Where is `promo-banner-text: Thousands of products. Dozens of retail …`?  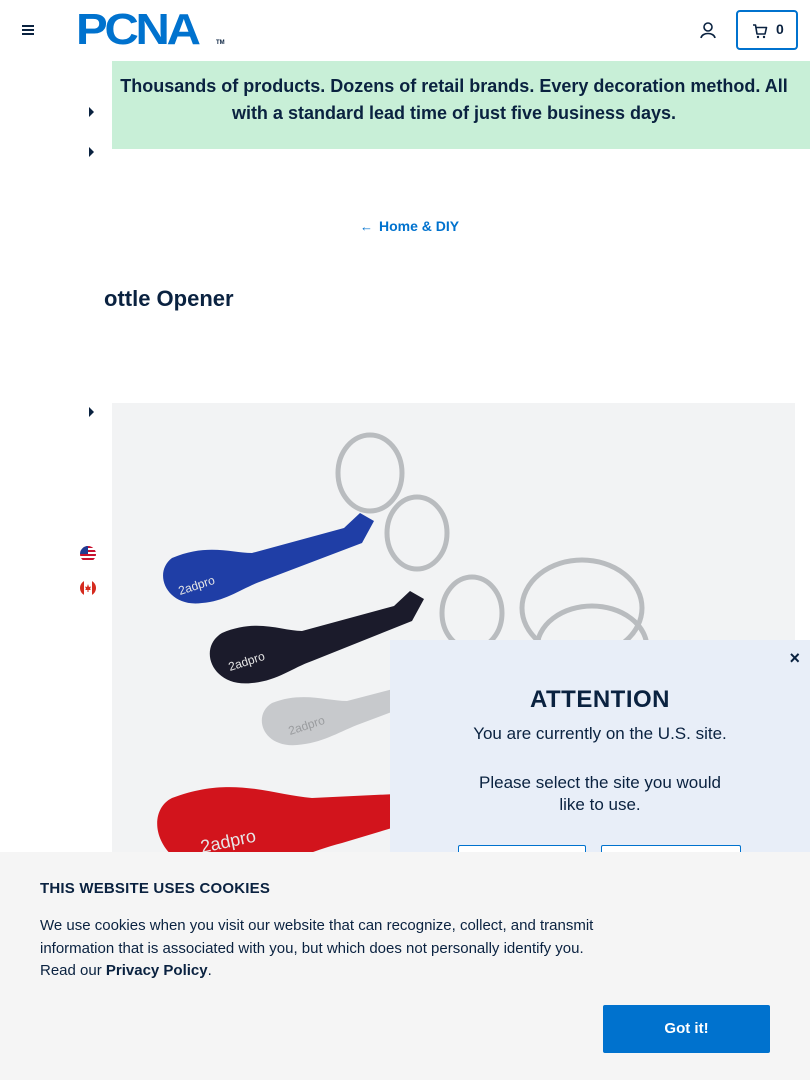
promo-banner-text: Thousands of products. Dozens of retail … is located at coordinates (454, 99).